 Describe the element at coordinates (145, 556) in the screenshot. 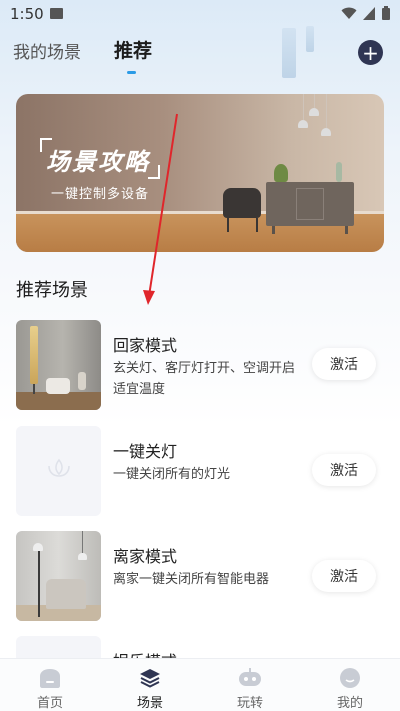

I see `scene-name: 离家模式` at that location.